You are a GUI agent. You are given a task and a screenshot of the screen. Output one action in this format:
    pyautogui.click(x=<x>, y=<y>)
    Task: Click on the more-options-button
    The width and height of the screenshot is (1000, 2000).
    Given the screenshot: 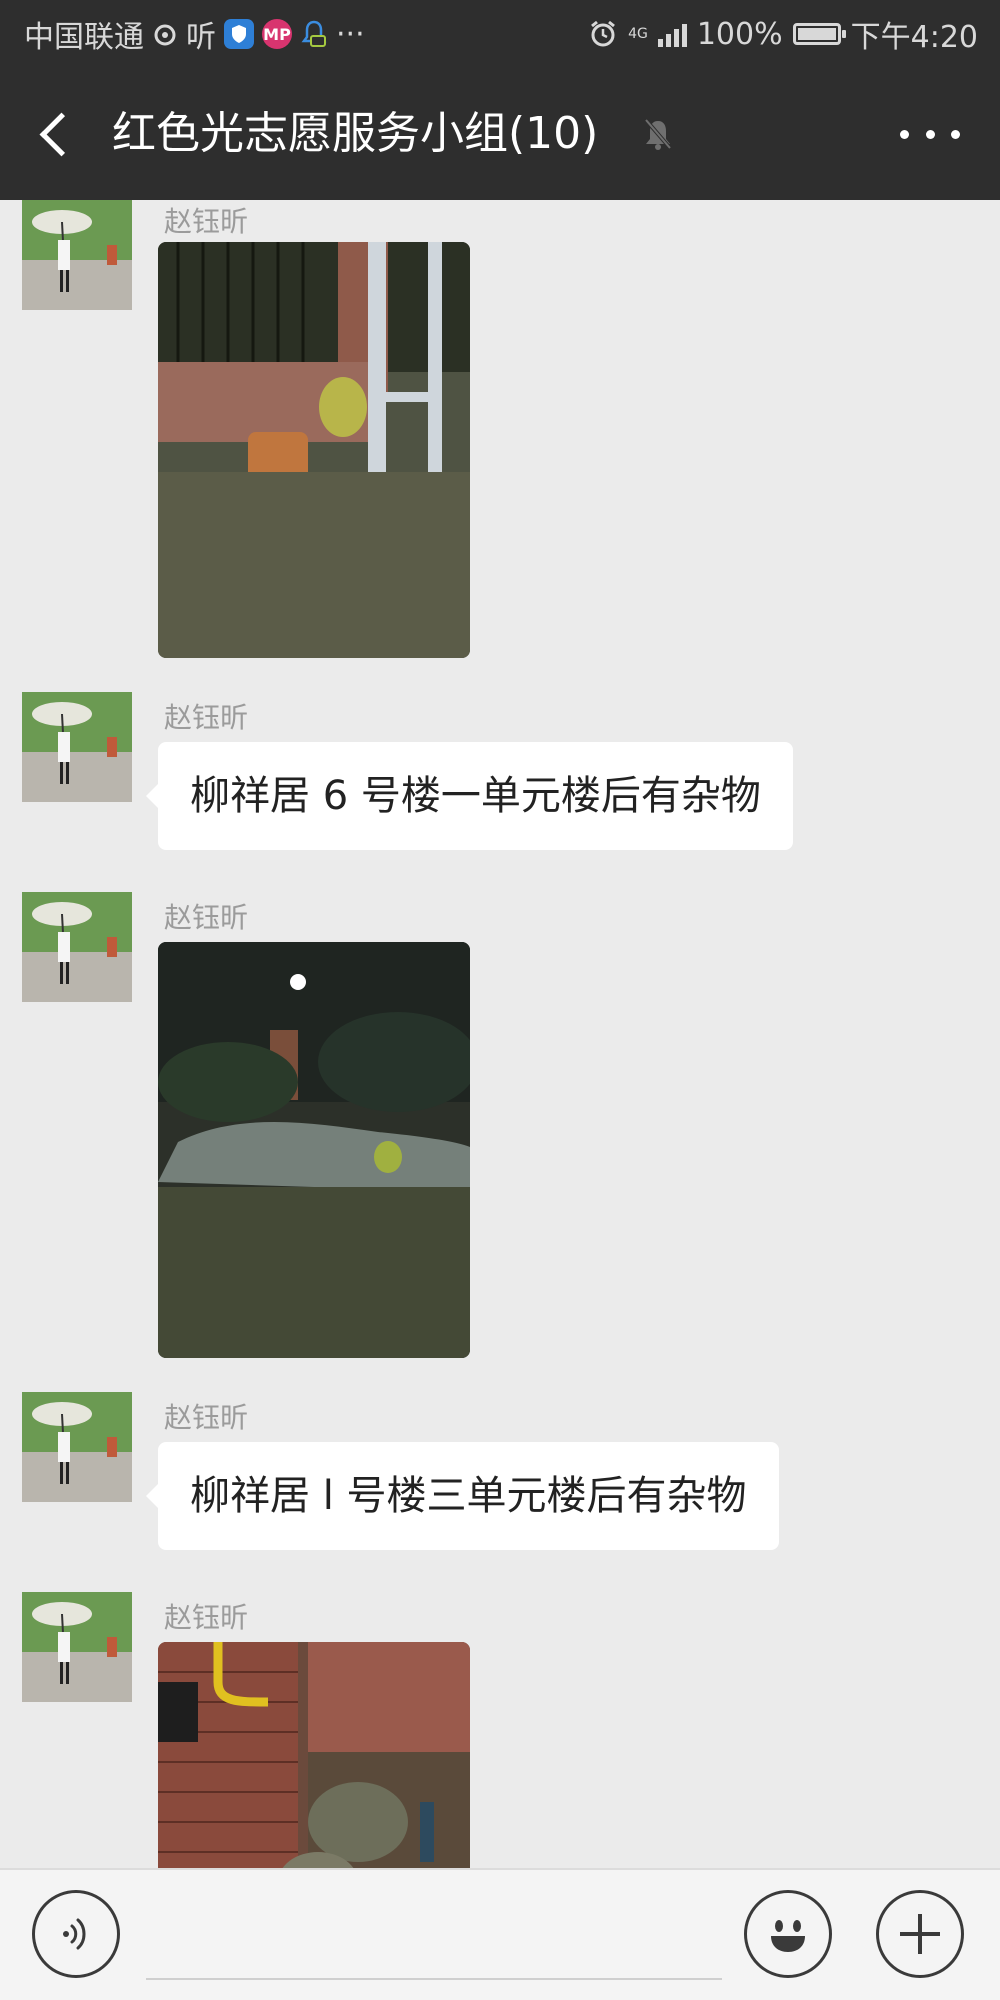 What is the action you would take?
    pyautogui.click(x=930, y=134)
    